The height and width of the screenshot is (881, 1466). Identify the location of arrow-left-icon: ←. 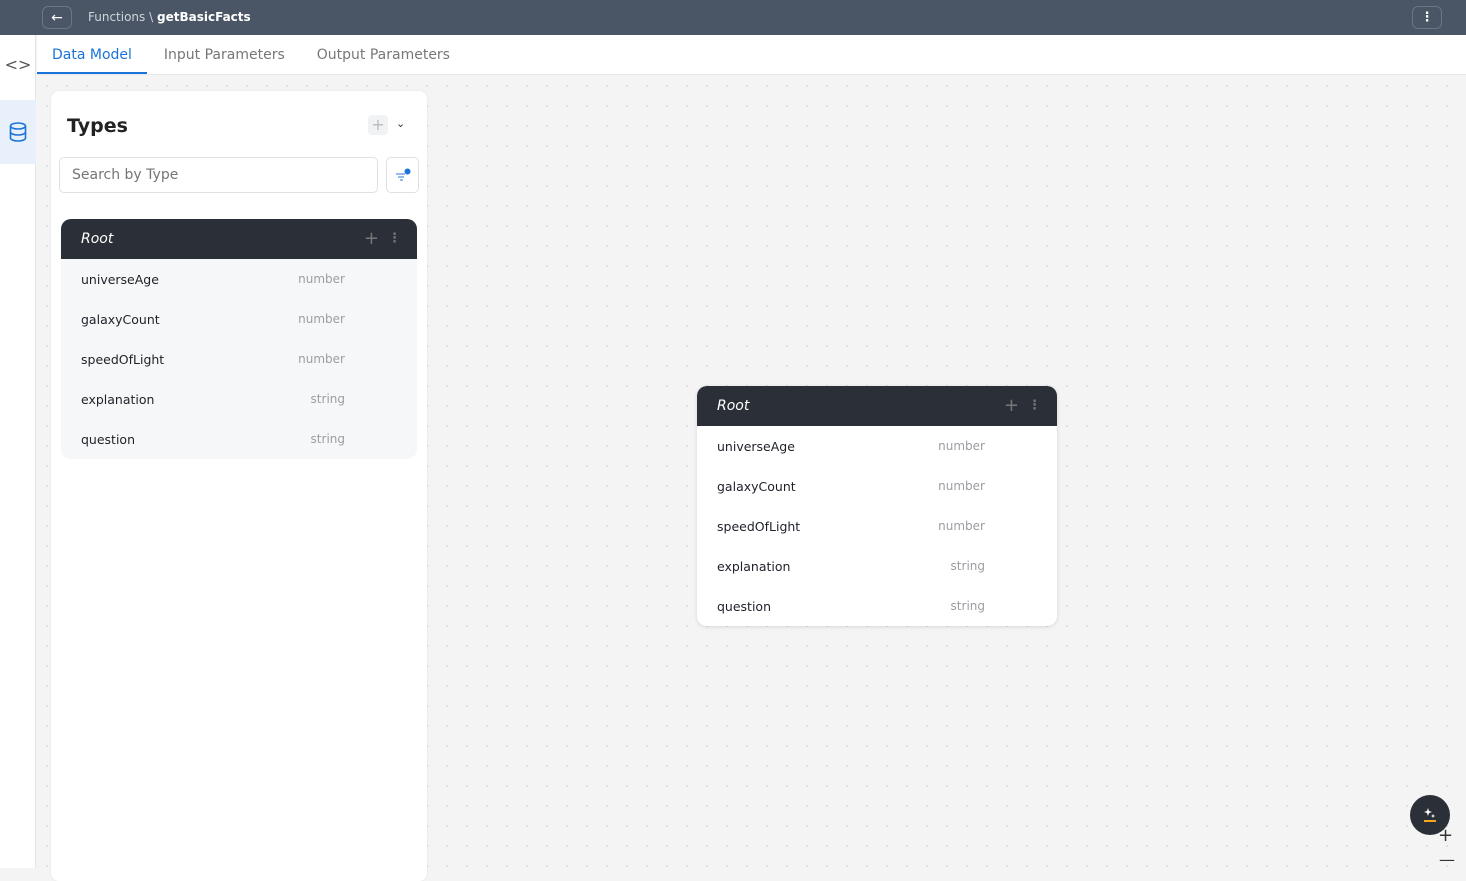
(57, 17).